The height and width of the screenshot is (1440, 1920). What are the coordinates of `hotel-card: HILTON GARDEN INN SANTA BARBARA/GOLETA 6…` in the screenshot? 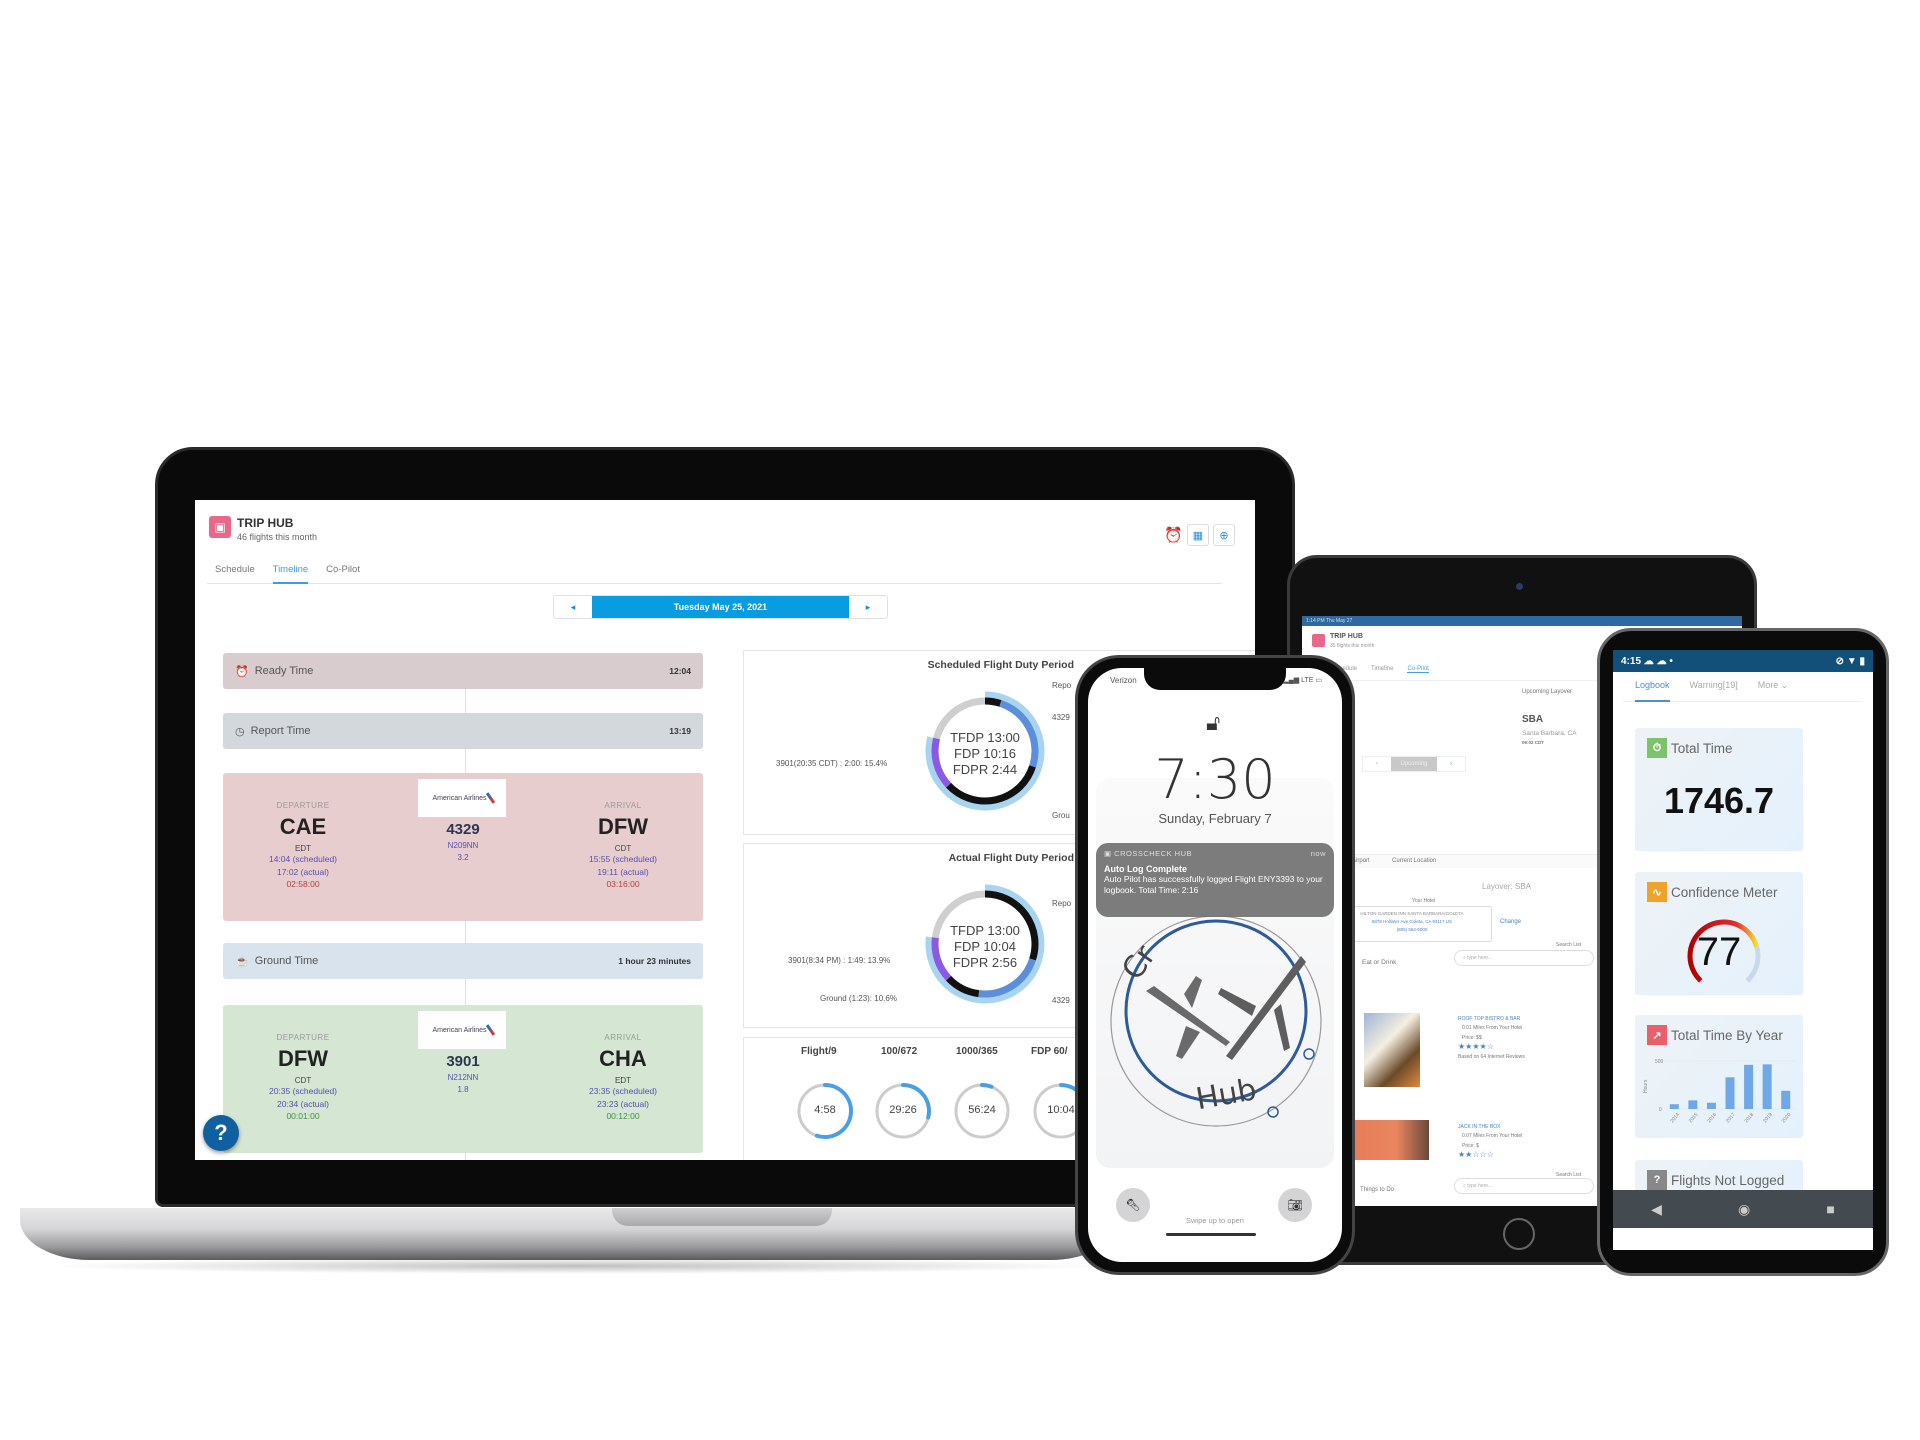 It's located at (1412, 924).